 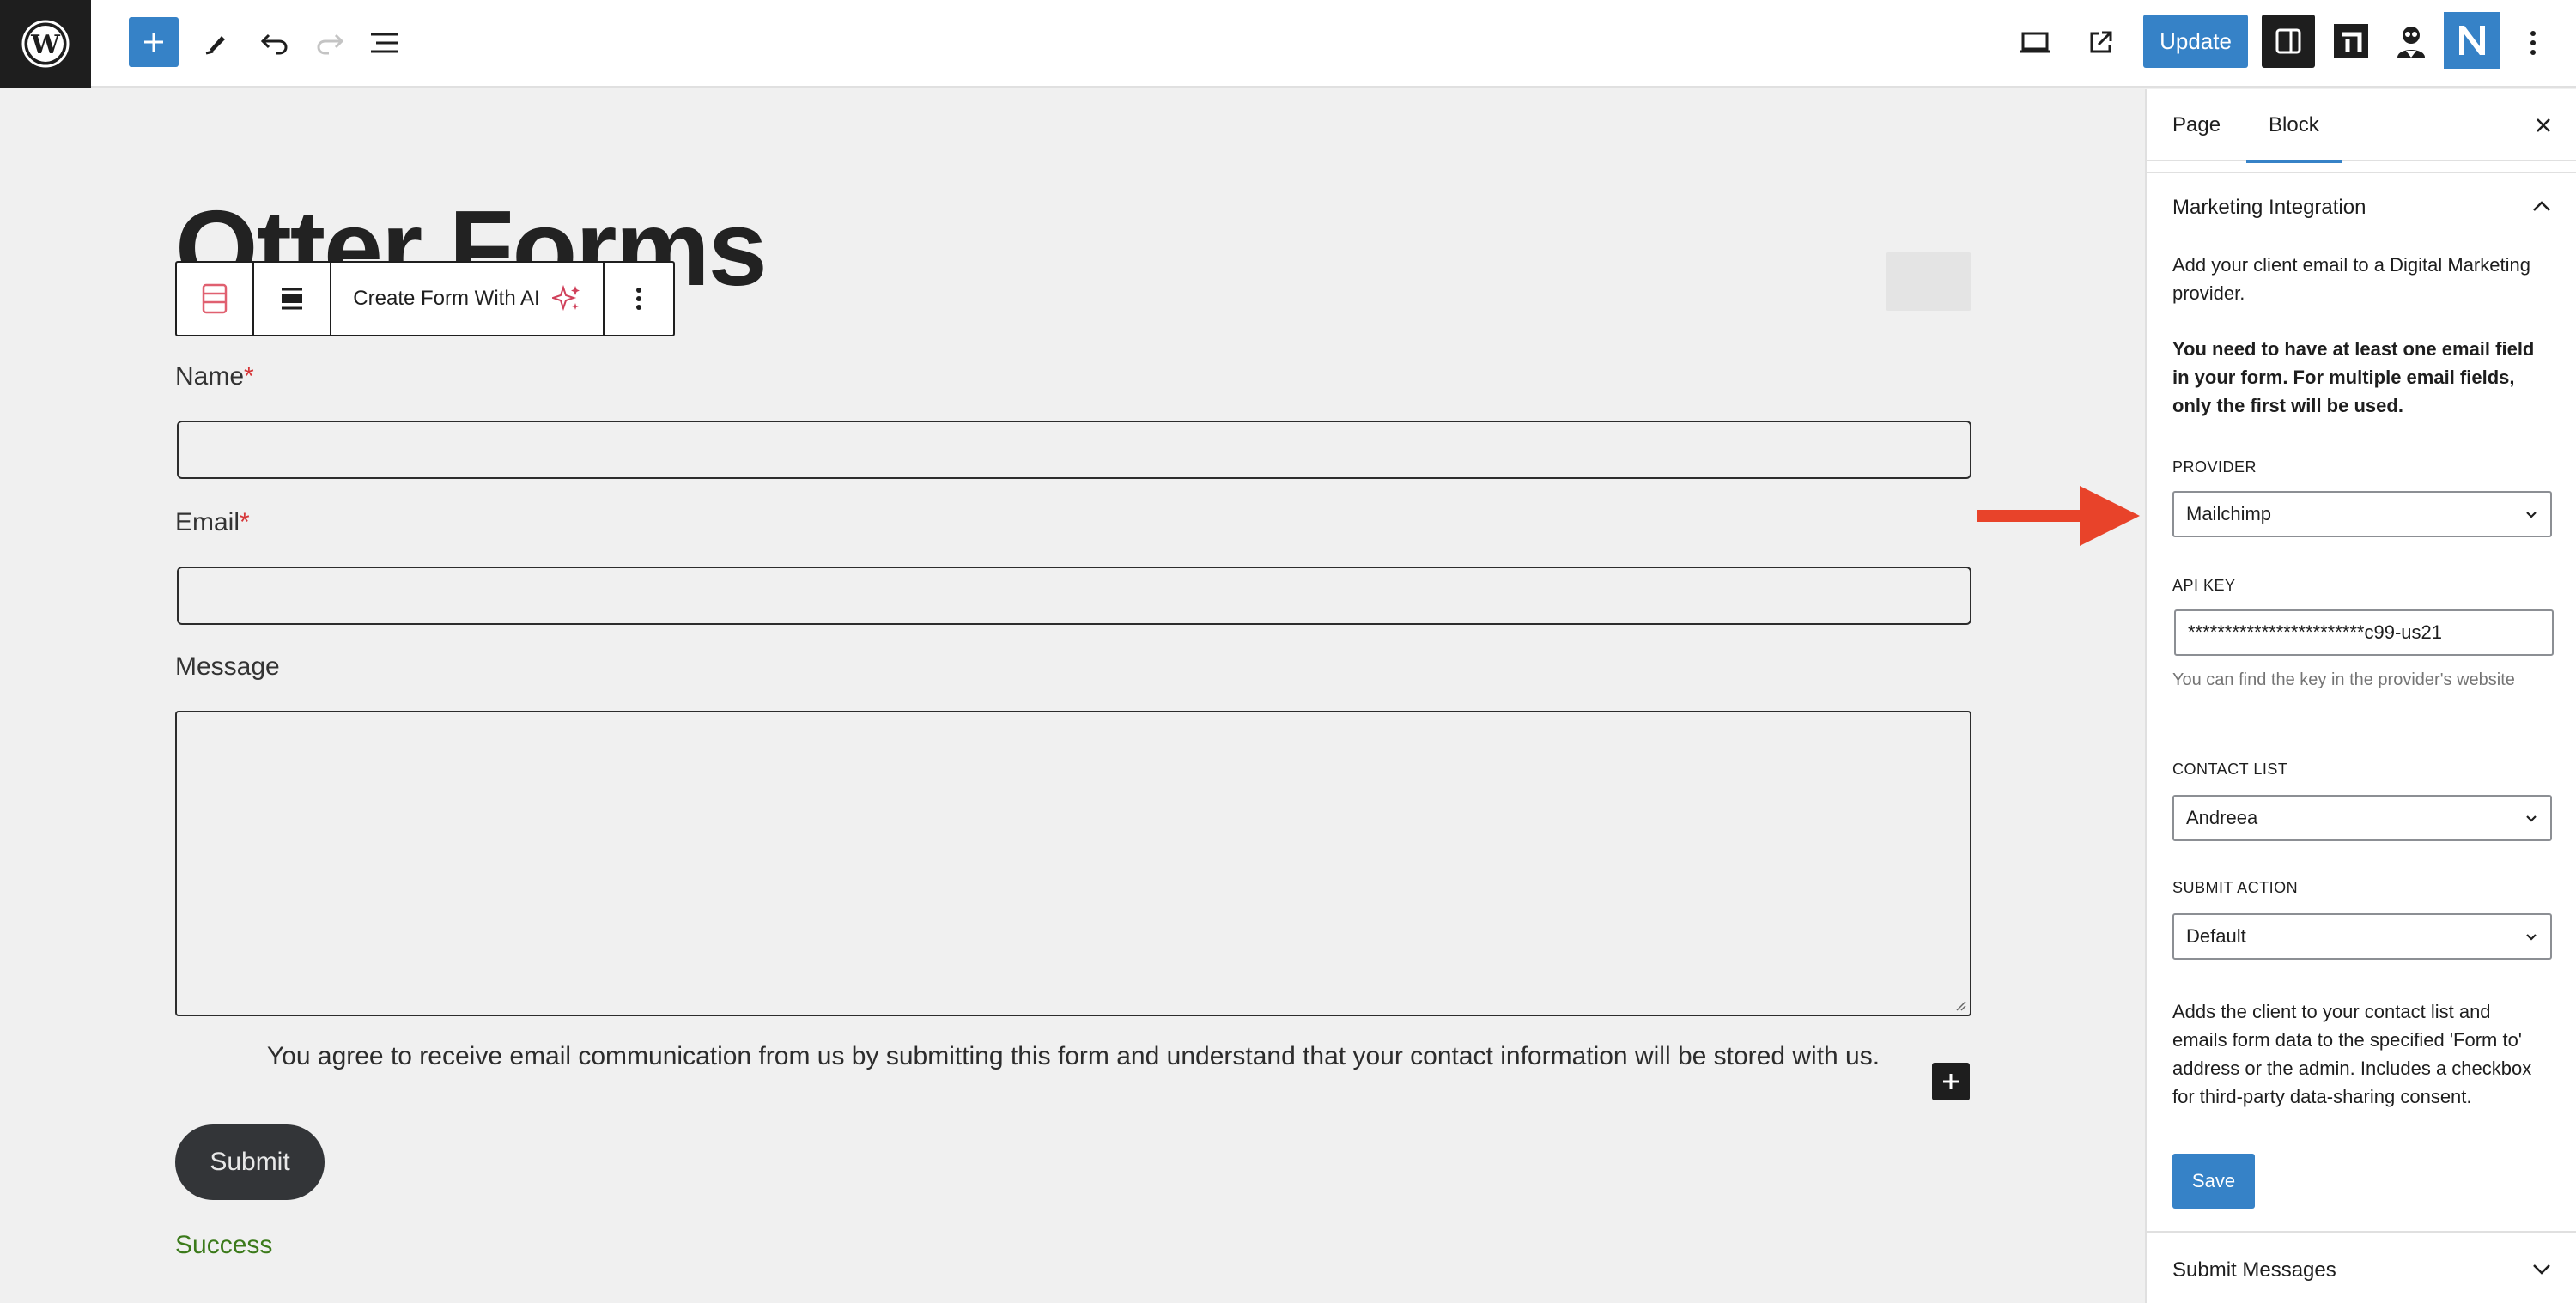 I want to click on expand-panel-button, so click(x=2541, y=1268).